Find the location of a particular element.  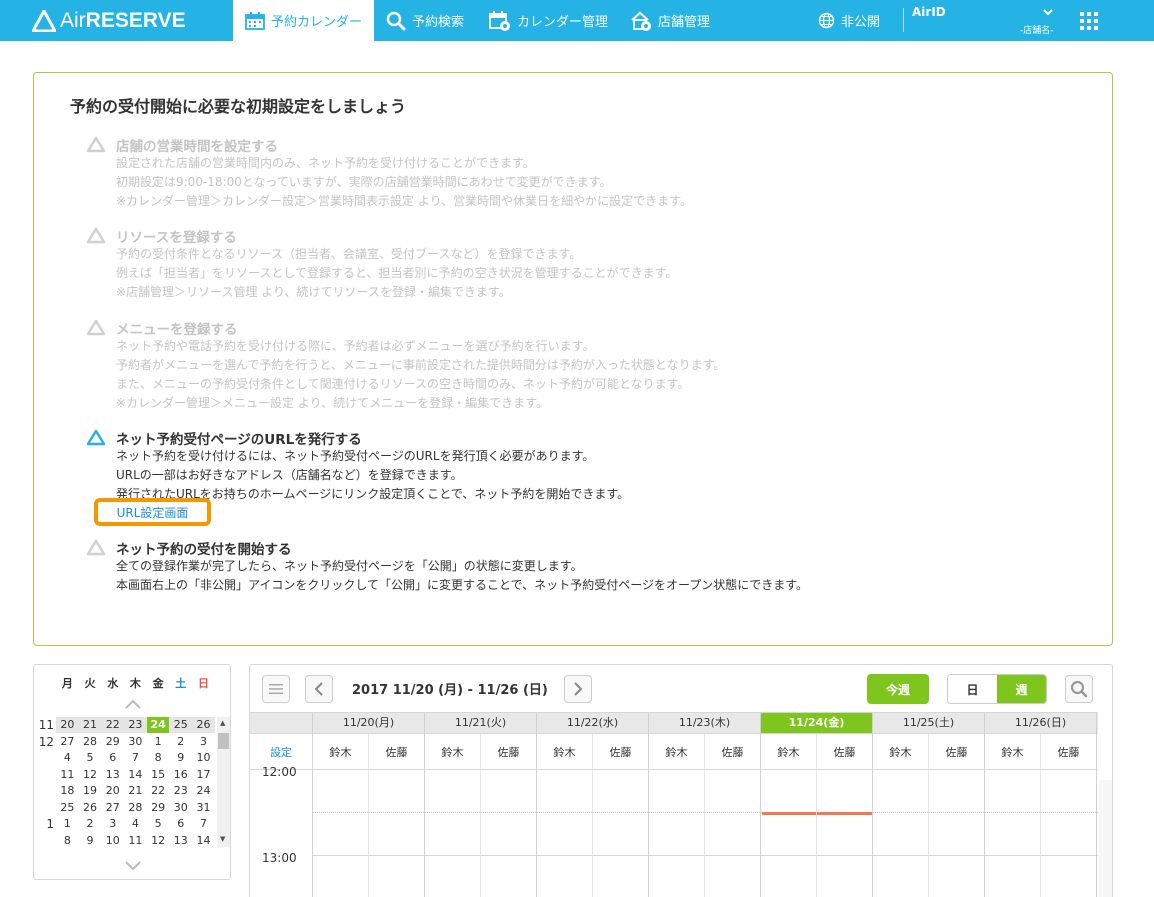

nav-calendar-management: カレンダー管理 is located at coordinates (548, 20).